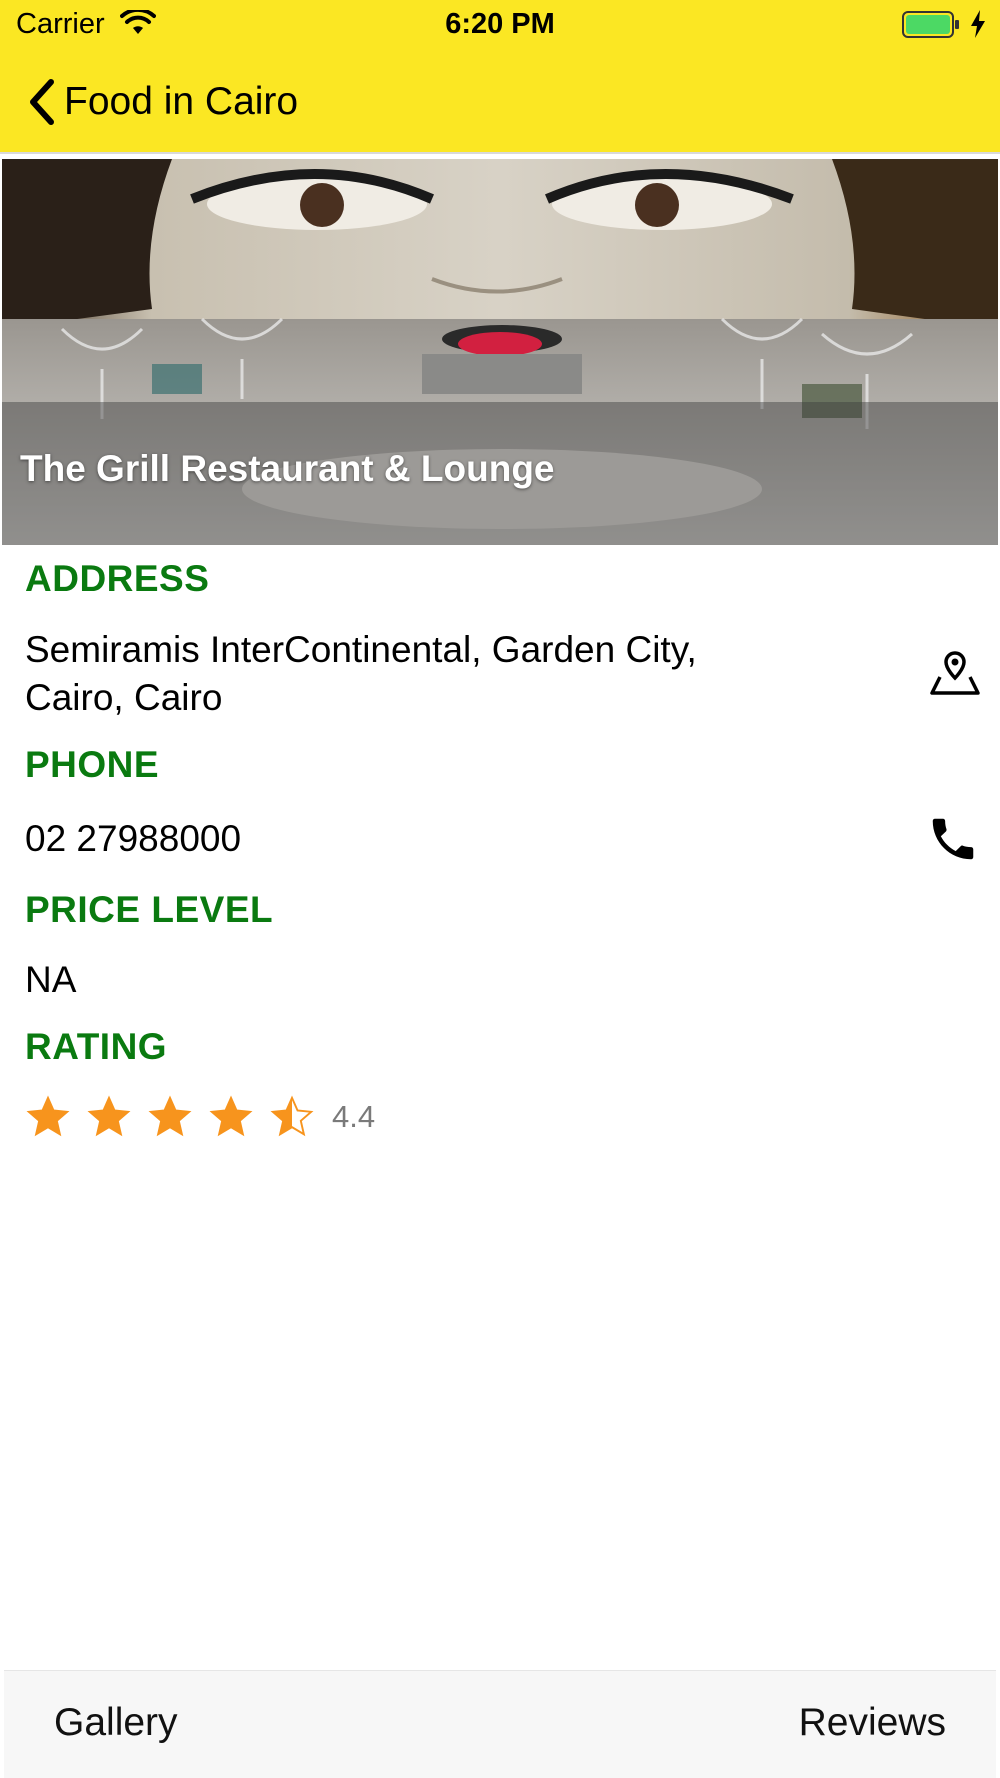  Describe the element at coordinates (955, 674) in the screenshot. I see `map-pin-icon` at that location.